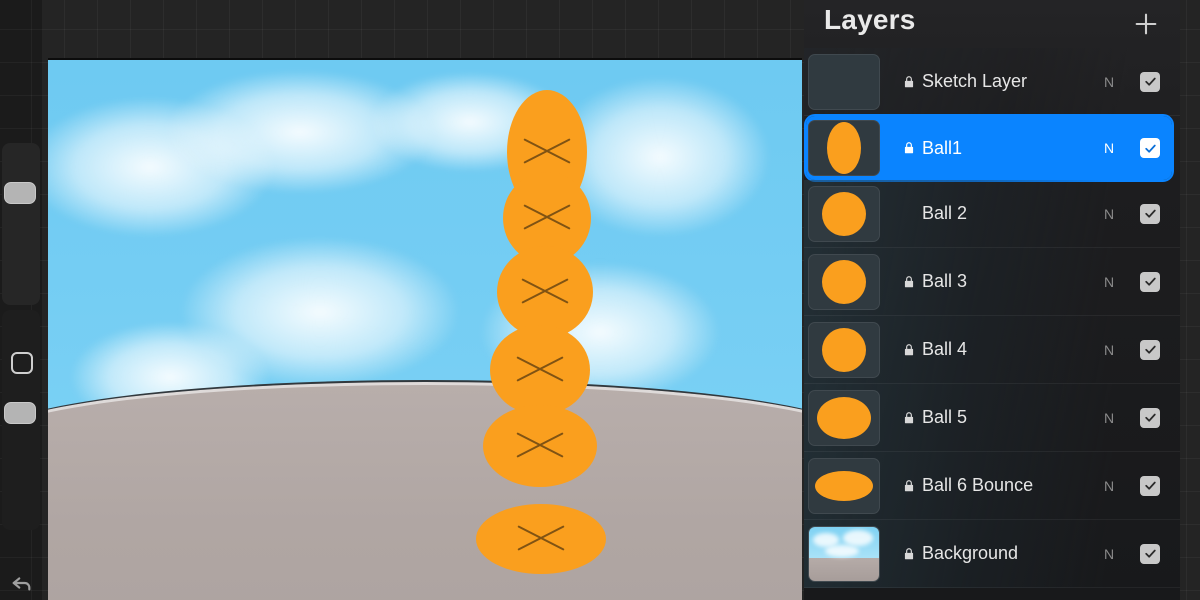  I want to click on layer-row: Ball 5 N, so click(992, 418).